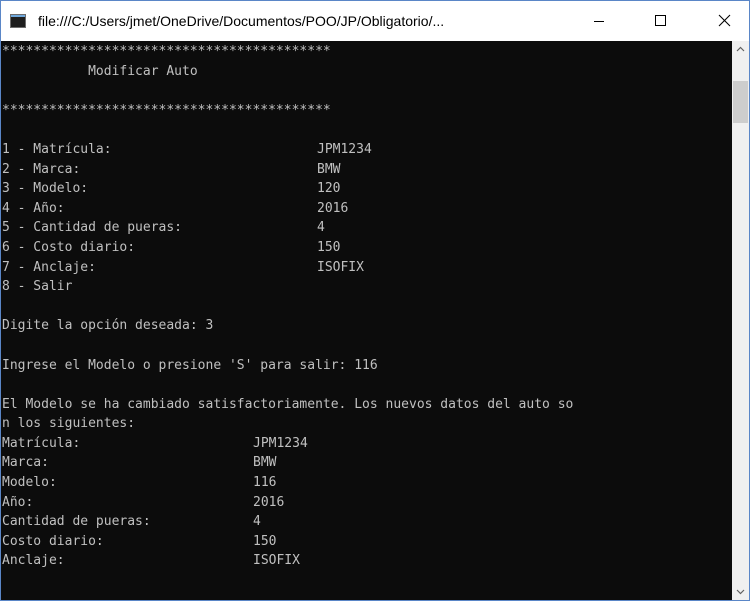 The height and width of the screenshot is (605, 750). What do you see at coordinates (41, 443) in the screenshot?
I see `console-line-text: Matrícula:` at bounding box center [41, 443].